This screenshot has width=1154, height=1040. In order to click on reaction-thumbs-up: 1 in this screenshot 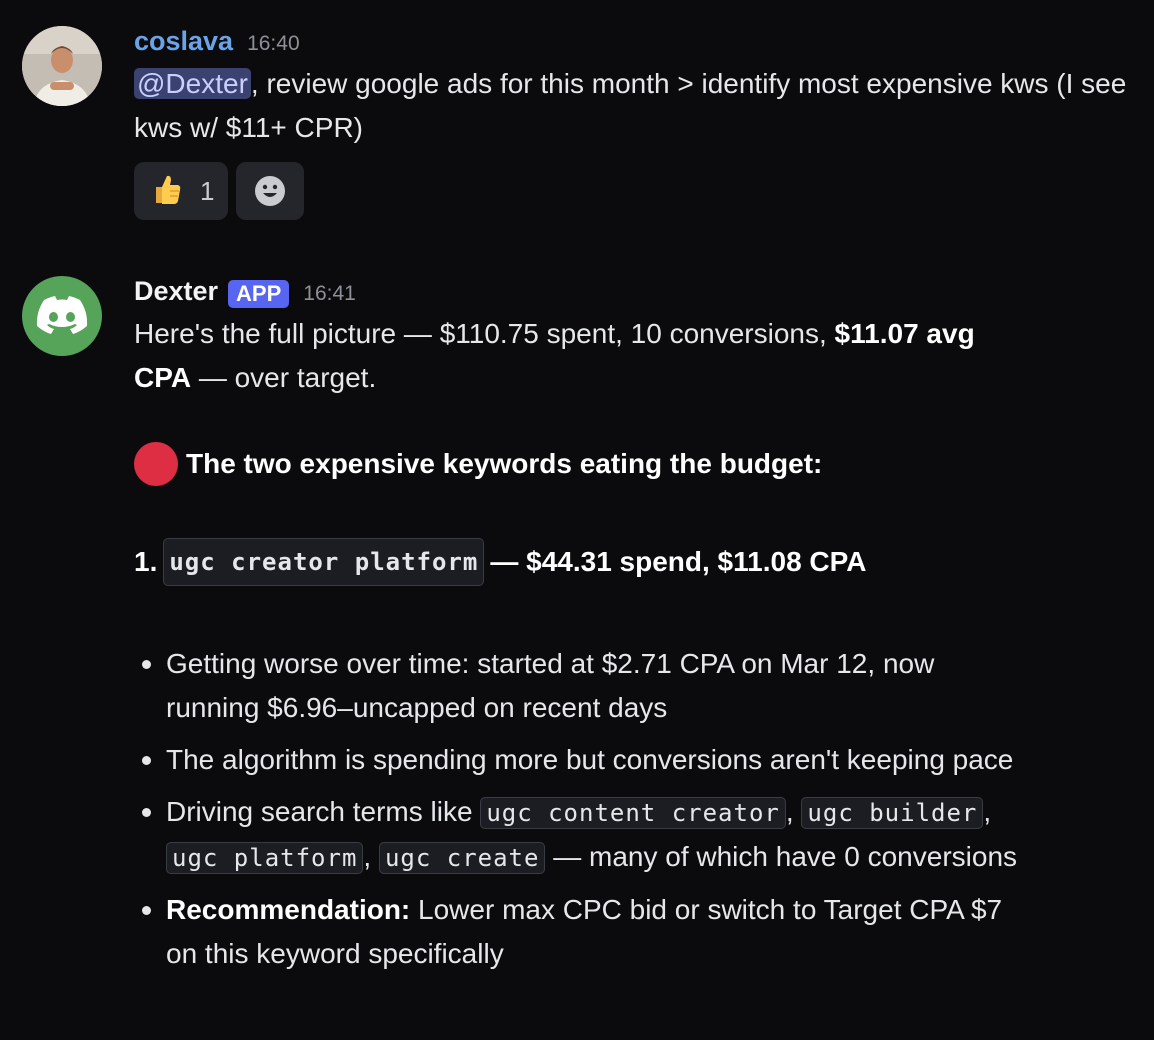, I will do `click(181, 191)`.